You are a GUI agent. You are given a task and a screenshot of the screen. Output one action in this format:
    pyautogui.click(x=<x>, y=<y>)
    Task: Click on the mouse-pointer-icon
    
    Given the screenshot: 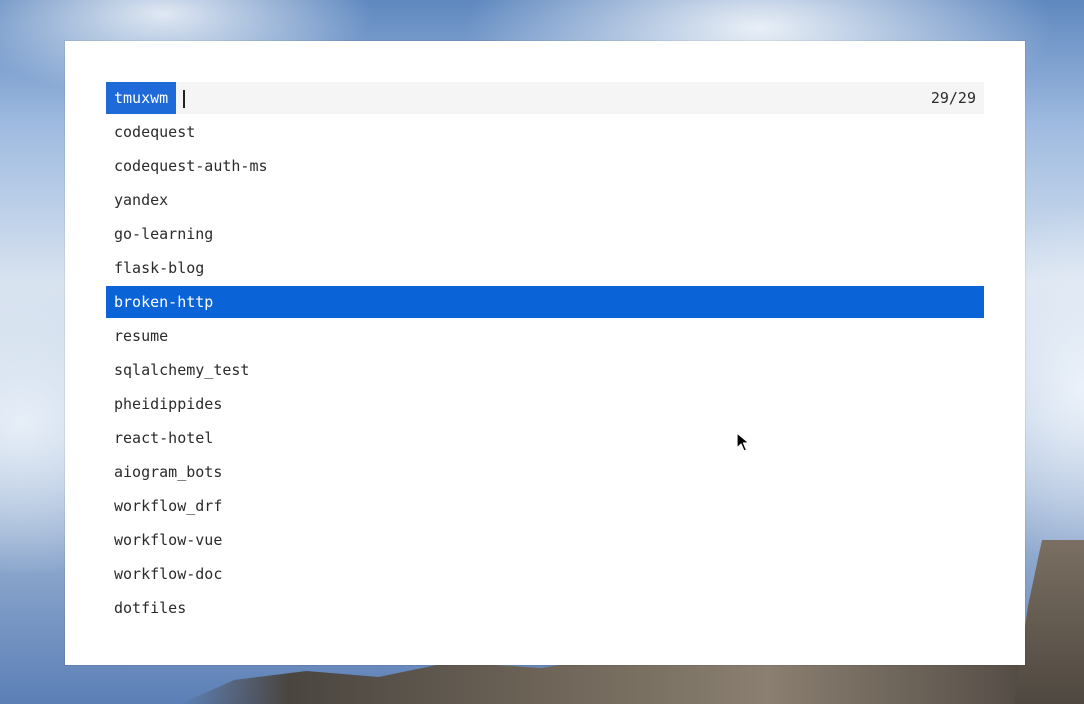 What is the action you would take?
    pyautogui.click(x=743, y=442)
    